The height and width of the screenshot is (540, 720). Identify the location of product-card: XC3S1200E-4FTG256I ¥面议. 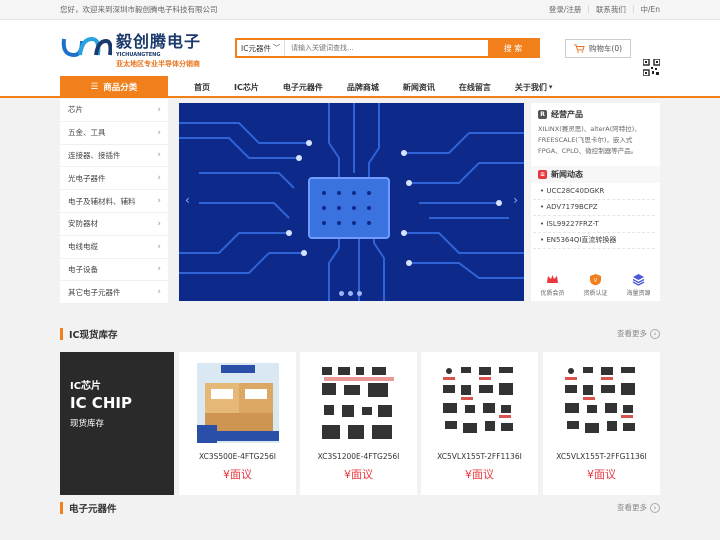
(358, 423).